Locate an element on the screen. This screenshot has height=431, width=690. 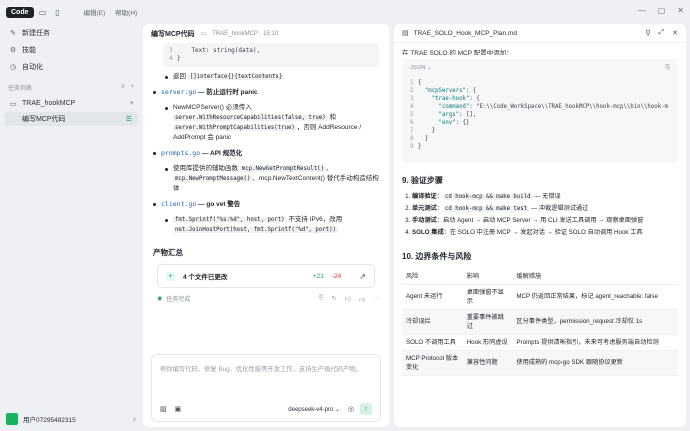
sidebar-toggle-icon: ▯ is located at coordinates (58, 12).